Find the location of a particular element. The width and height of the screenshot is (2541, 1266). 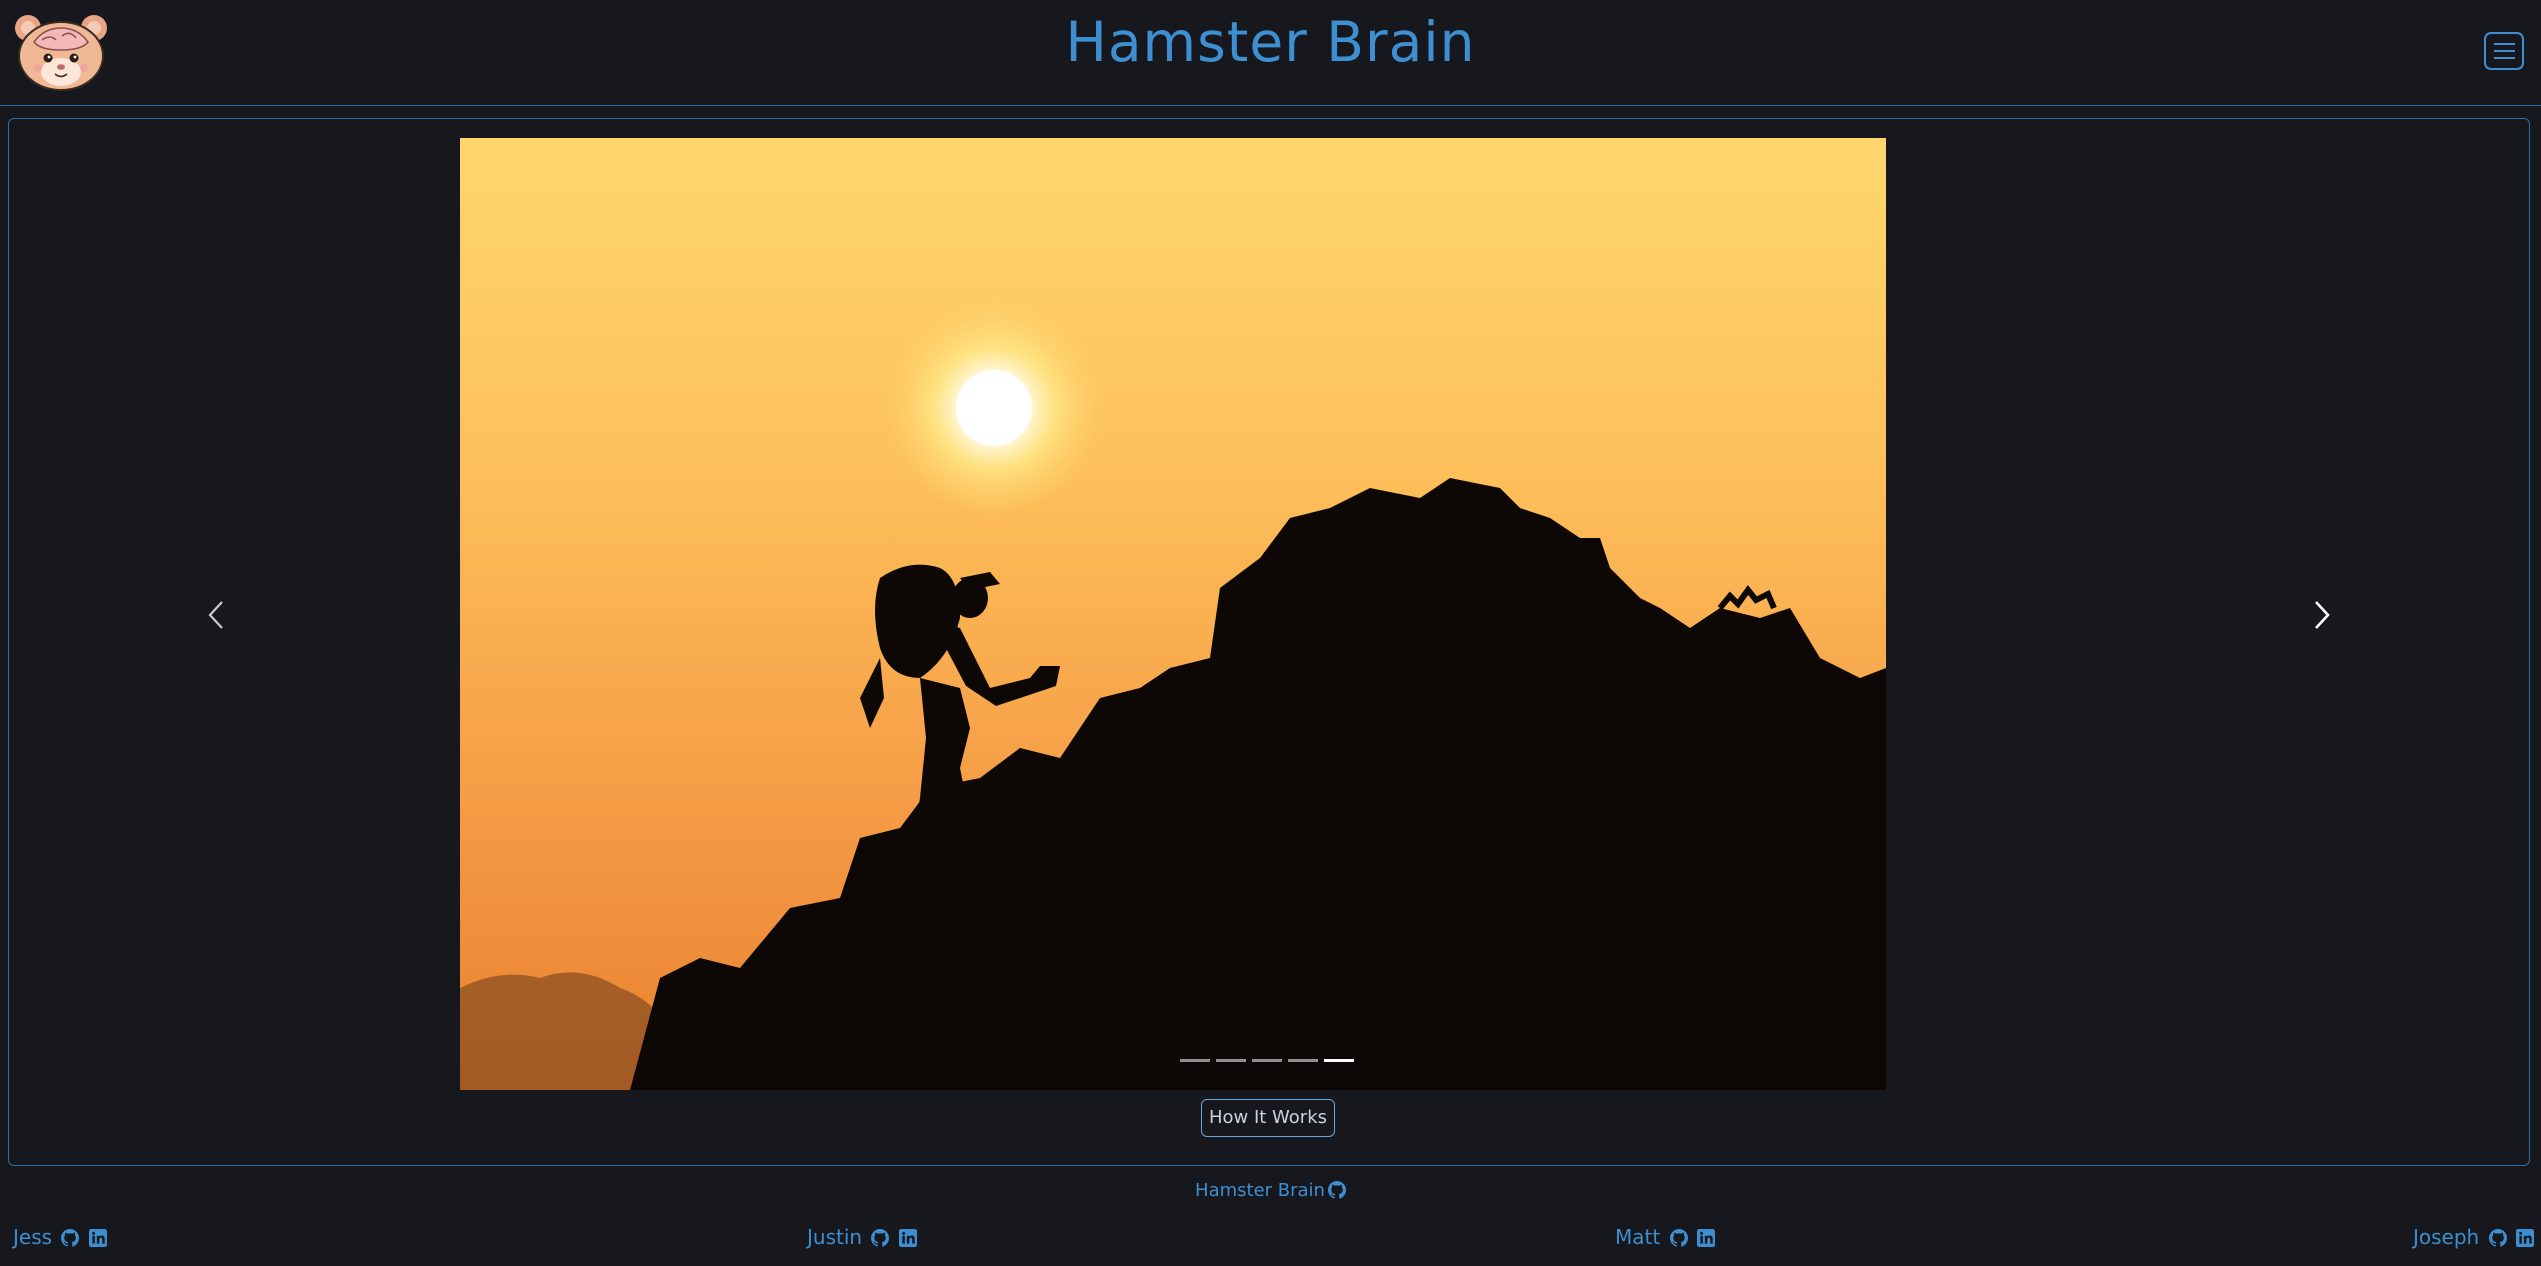

chevron-left-icon is located at coordinates (215, 615).